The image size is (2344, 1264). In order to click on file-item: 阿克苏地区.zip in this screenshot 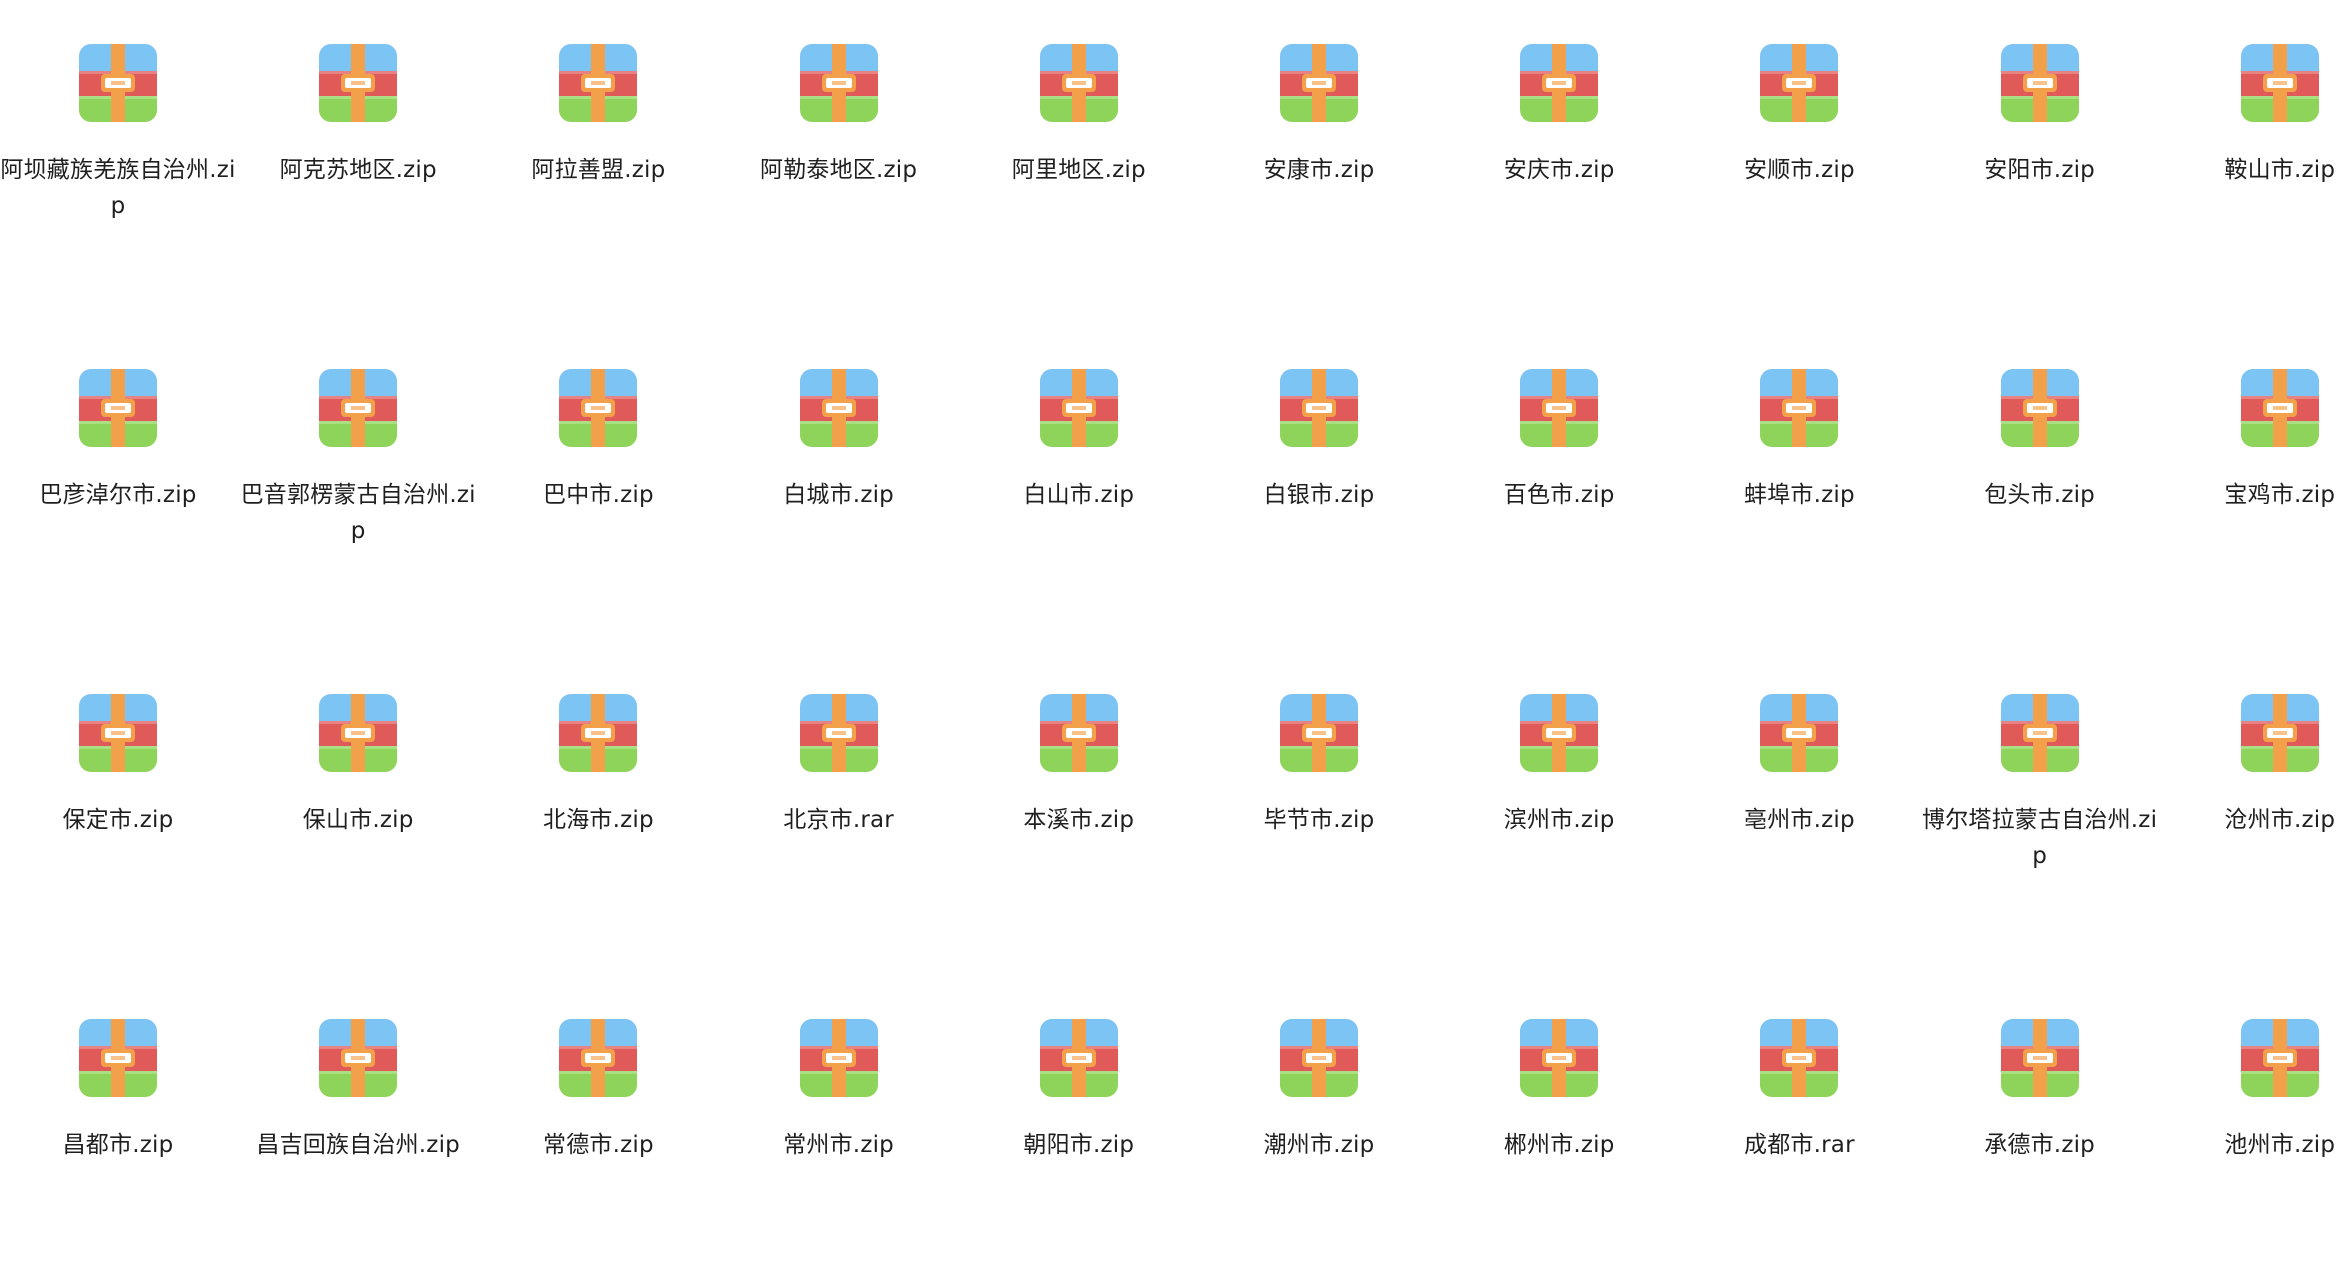, I will do `click(358, 125)`.